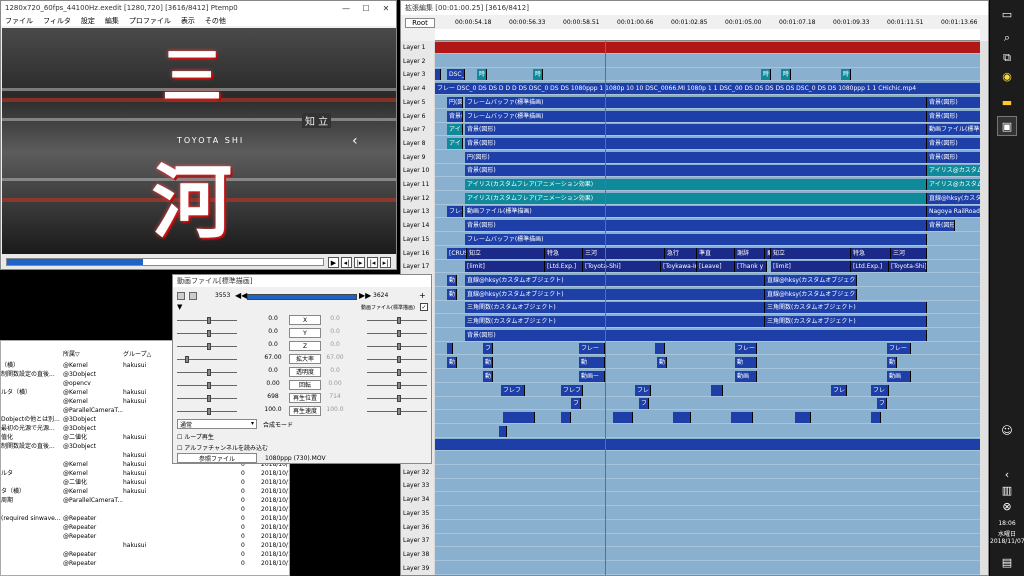 Image resolution: width=1024 pixels, height=576 pixels. What do you see at coordinates (165, 262) in the screenshot?
I see `seek-bar` at bounding box center [165, 262].